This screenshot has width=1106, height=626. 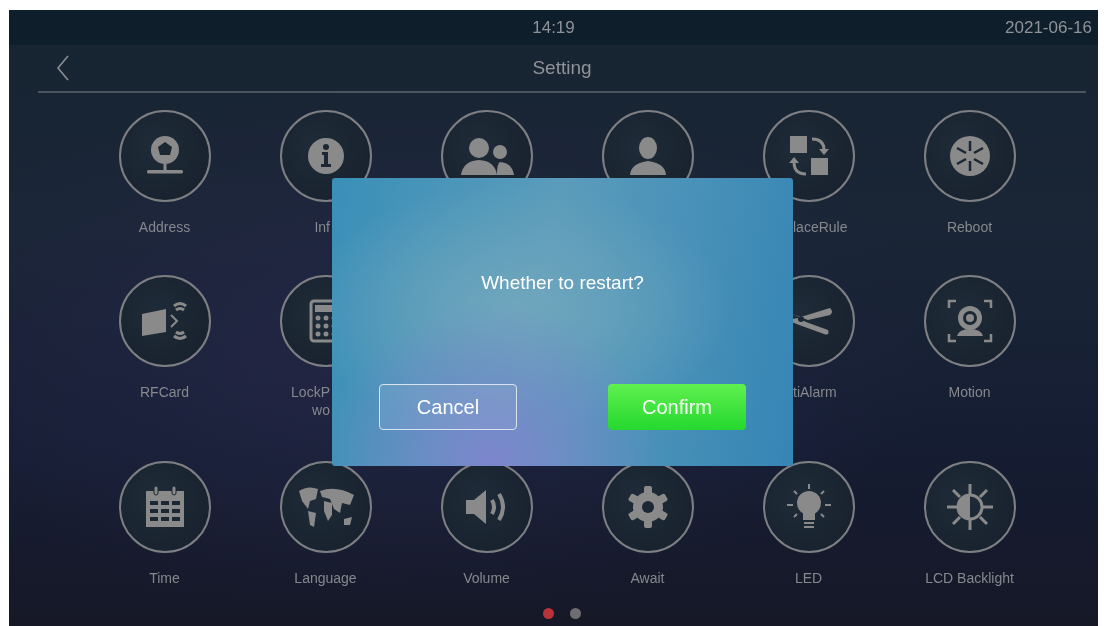 What do you see at coordinates (325, 156) in the screenshot?
I see `info-icon` at bounding box center [325, 156].